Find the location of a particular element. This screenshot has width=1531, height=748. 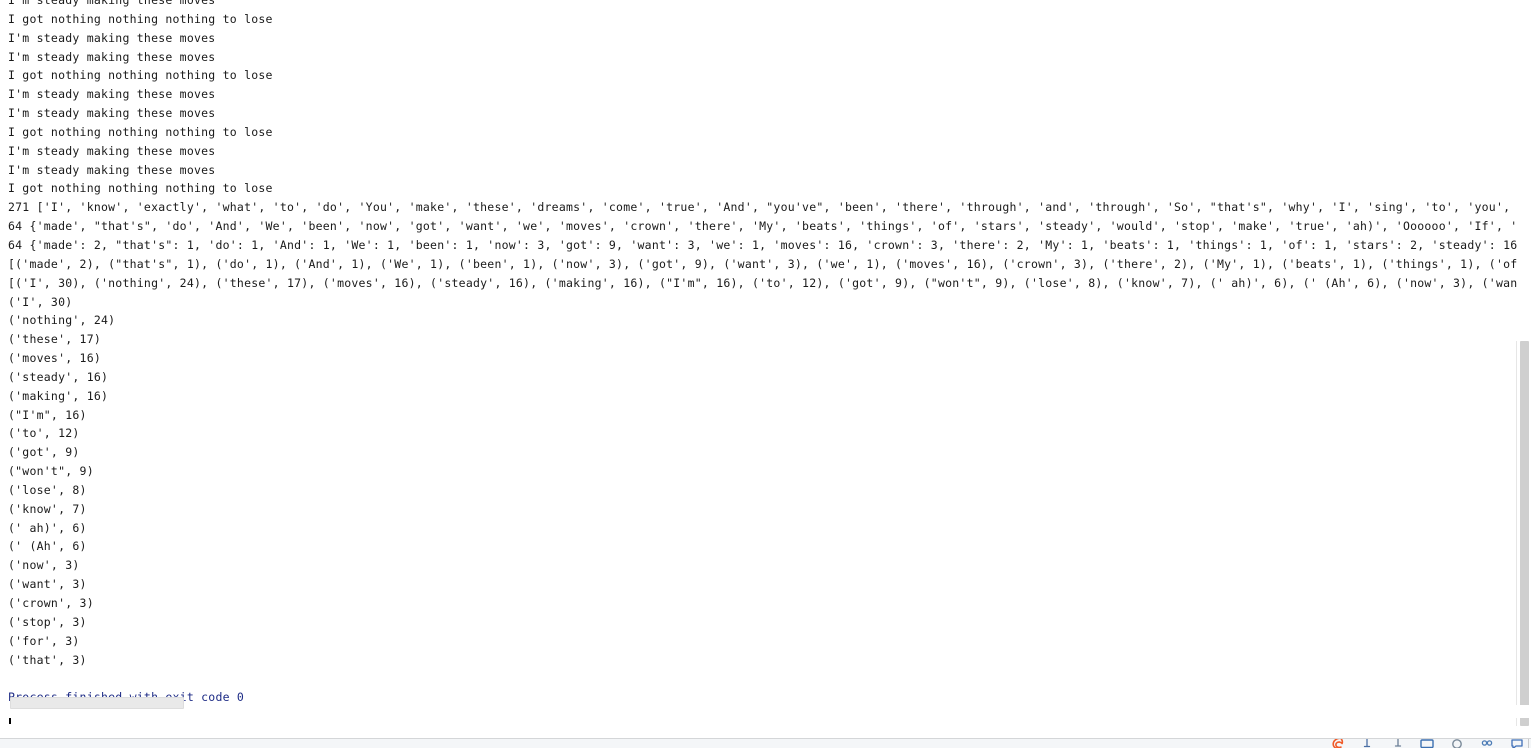

chat-bubble-icon is located at coordinates (1517, 743).